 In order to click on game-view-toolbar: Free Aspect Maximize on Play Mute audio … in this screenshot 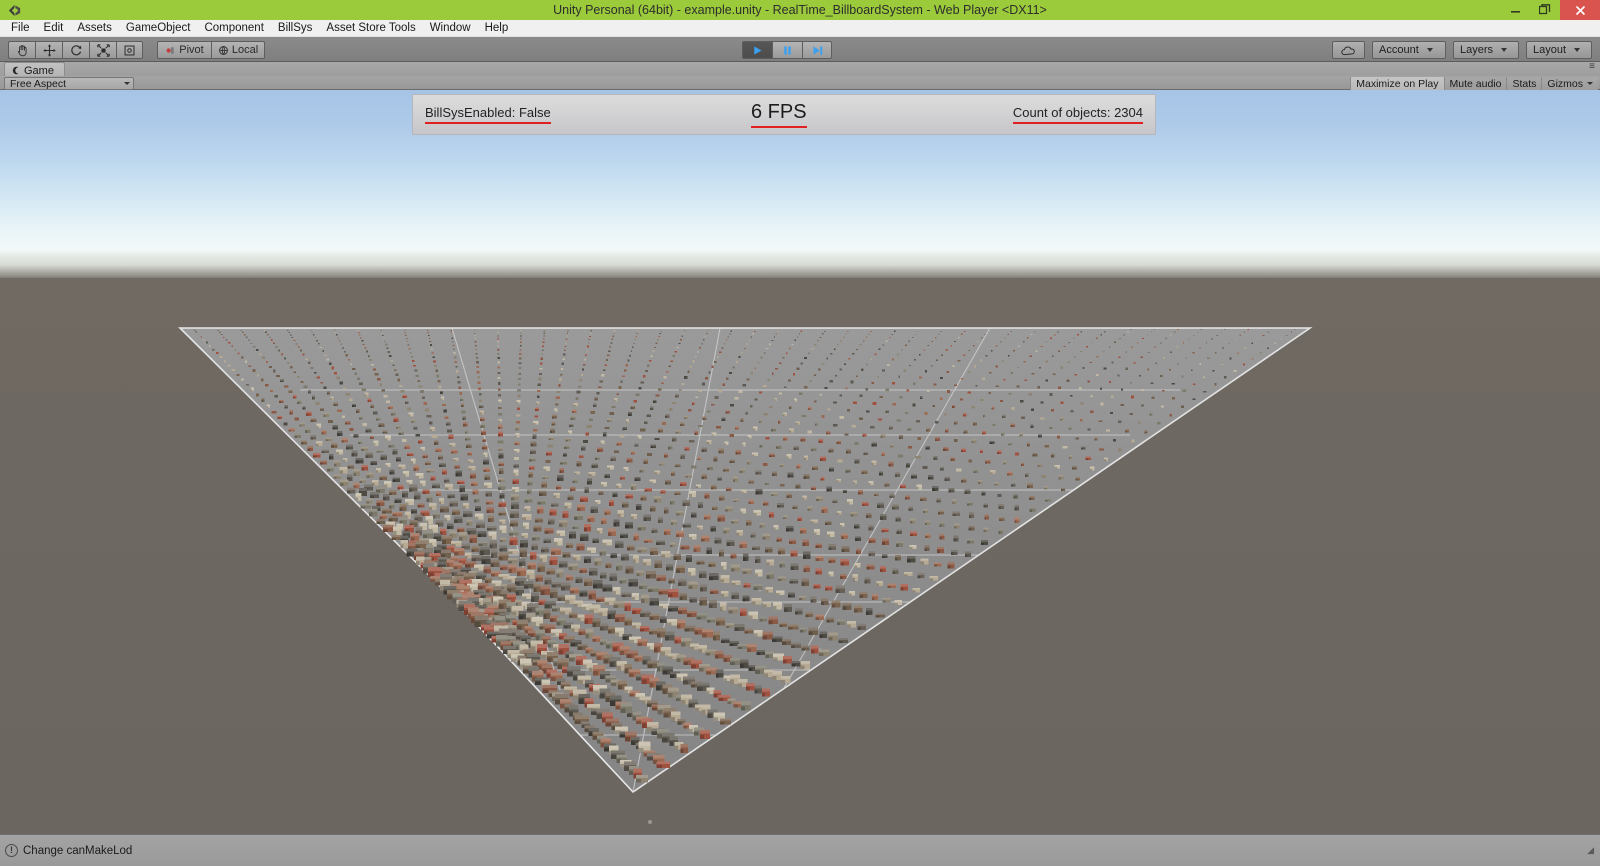, I will do `click(800, 83)`.